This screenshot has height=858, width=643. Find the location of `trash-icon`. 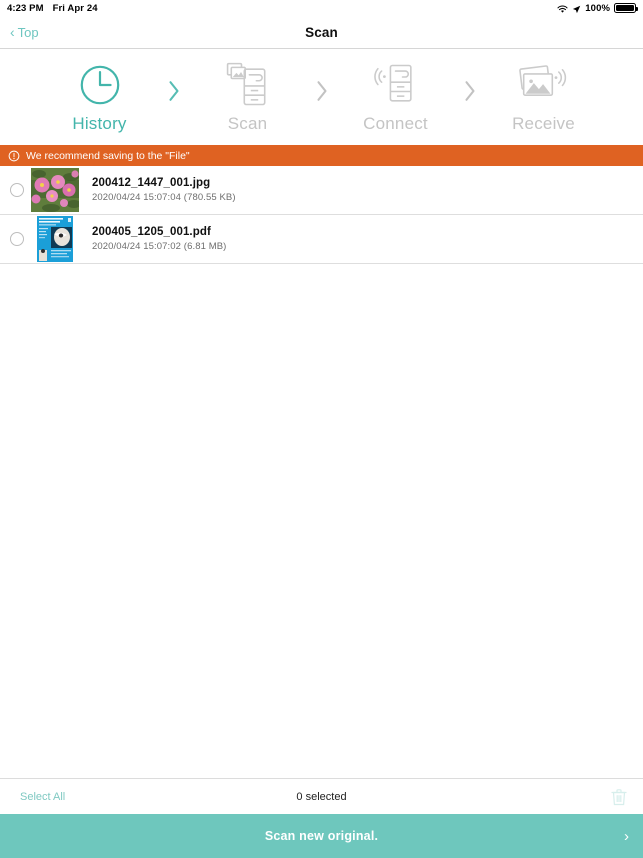

trash-icon is located at coordinates (619, 797).